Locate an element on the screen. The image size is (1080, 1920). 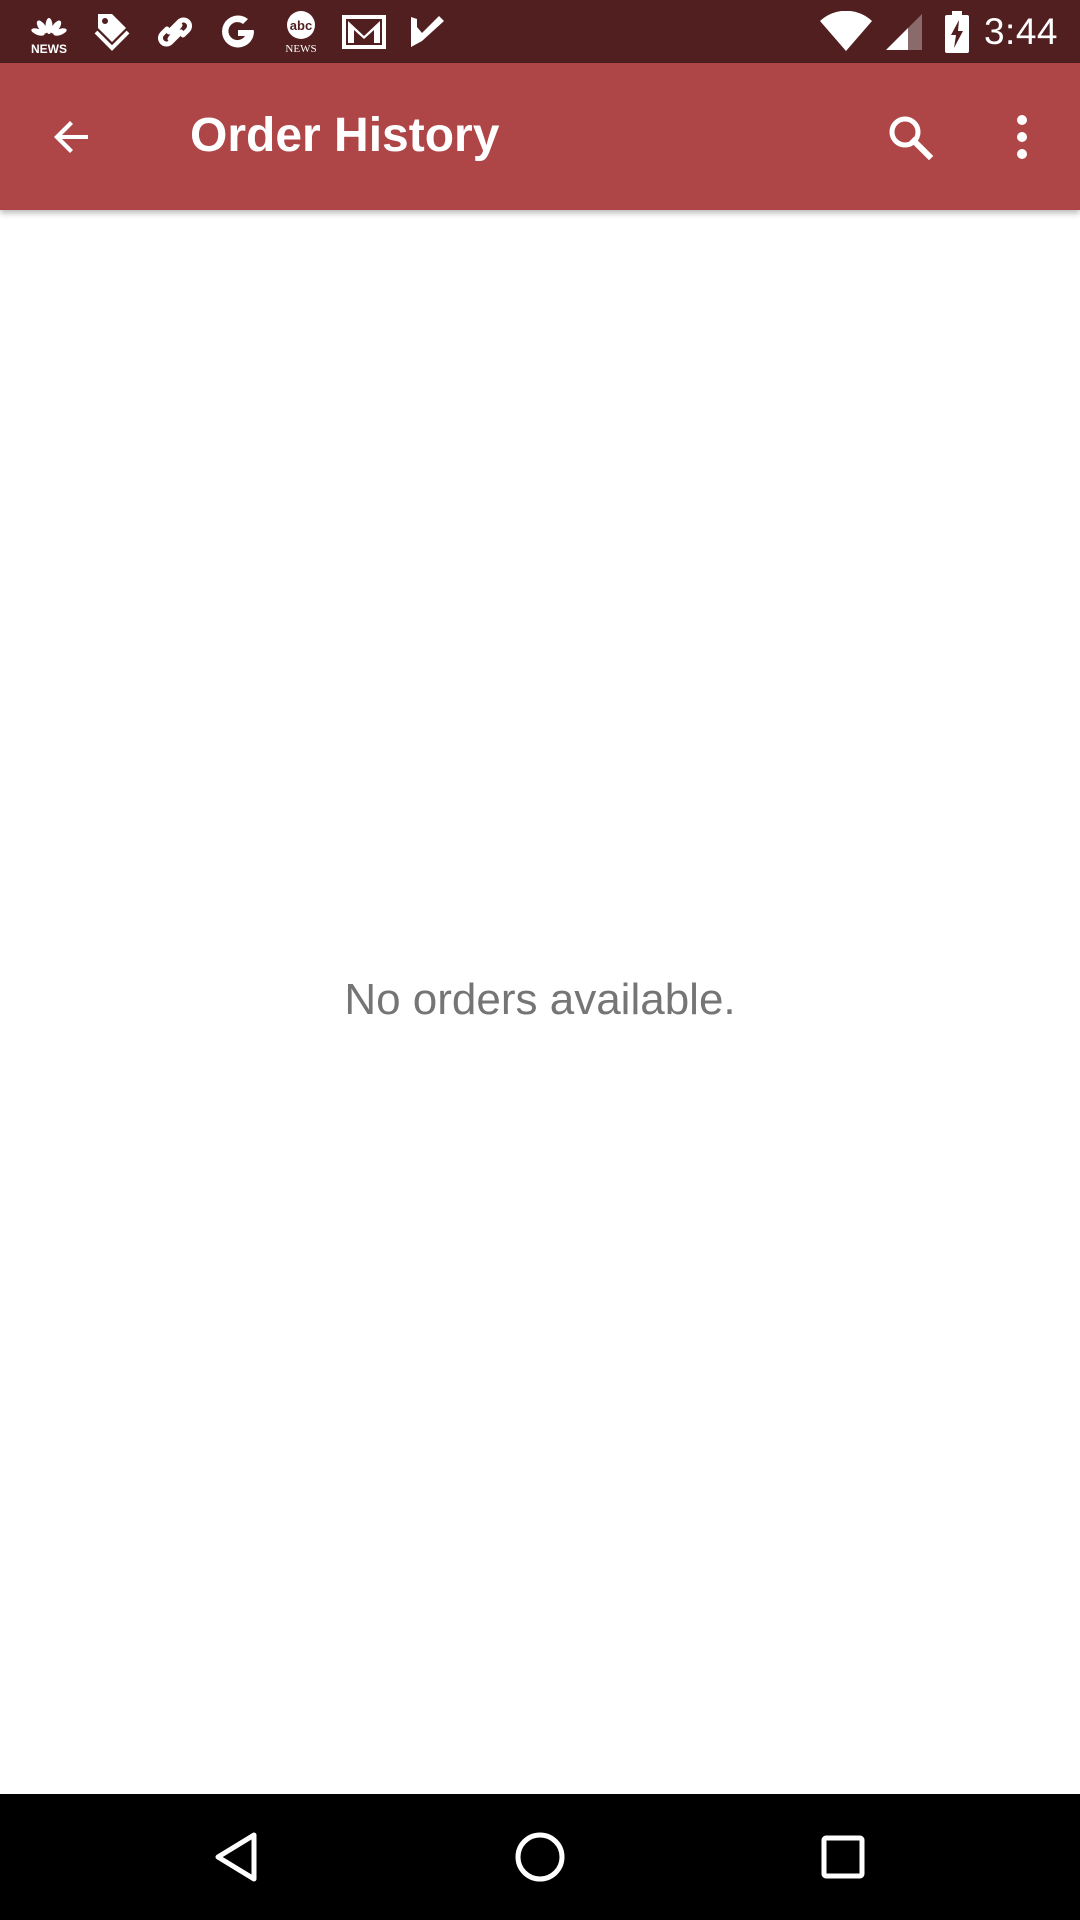
tag-icon is located at coordinates (112, 32).